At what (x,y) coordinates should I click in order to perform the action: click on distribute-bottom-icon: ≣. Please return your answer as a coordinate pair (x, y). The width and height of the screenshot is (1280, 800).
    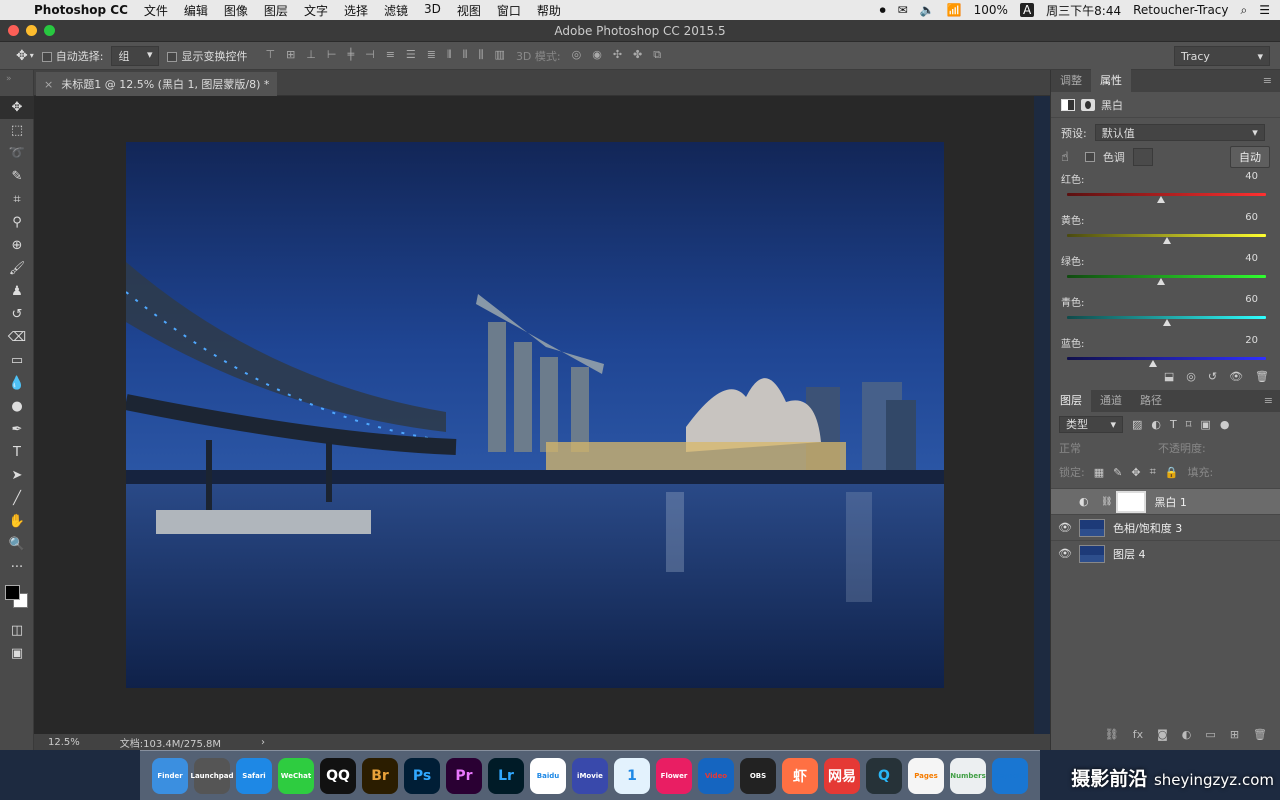
    Looking at the image, I should click on (431, 56).